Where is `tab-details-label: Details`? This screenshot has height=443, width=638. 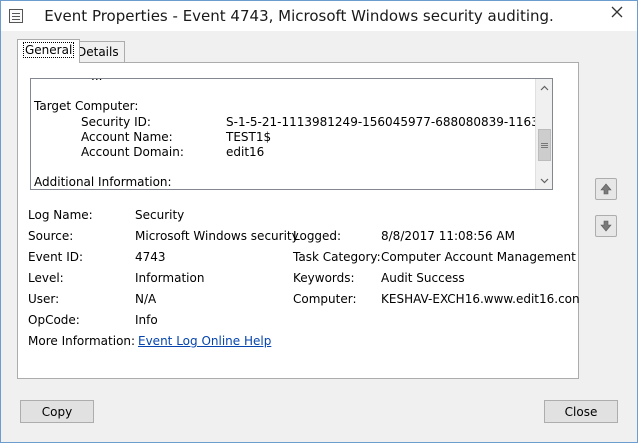
tab-details-label: Details is located at coordinates (98, 52).